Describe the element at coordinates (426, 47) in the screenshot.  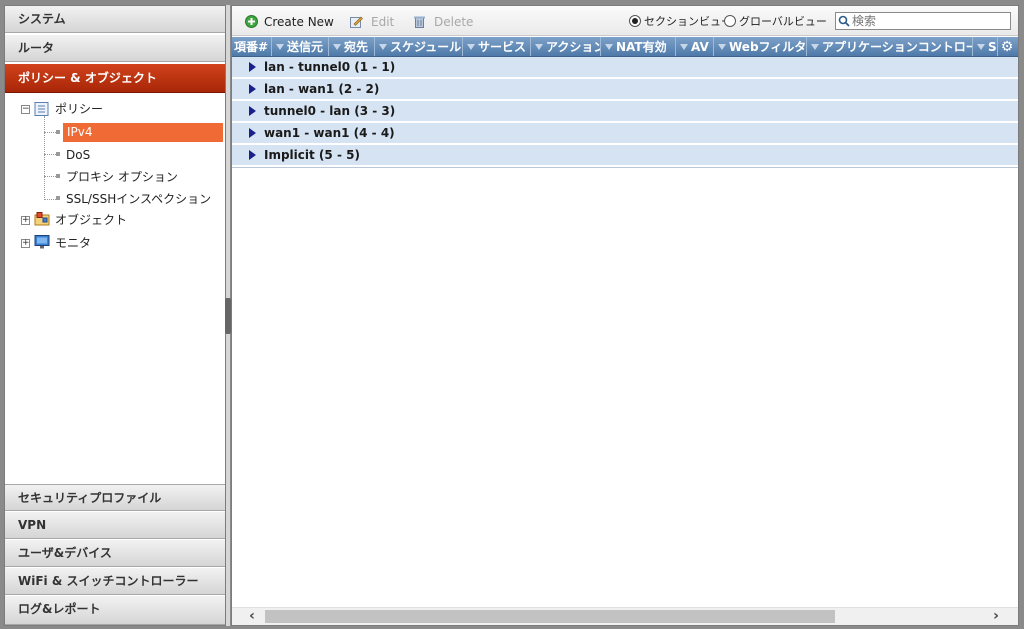
I see `column-schedule-label: スケジュール` at that location.